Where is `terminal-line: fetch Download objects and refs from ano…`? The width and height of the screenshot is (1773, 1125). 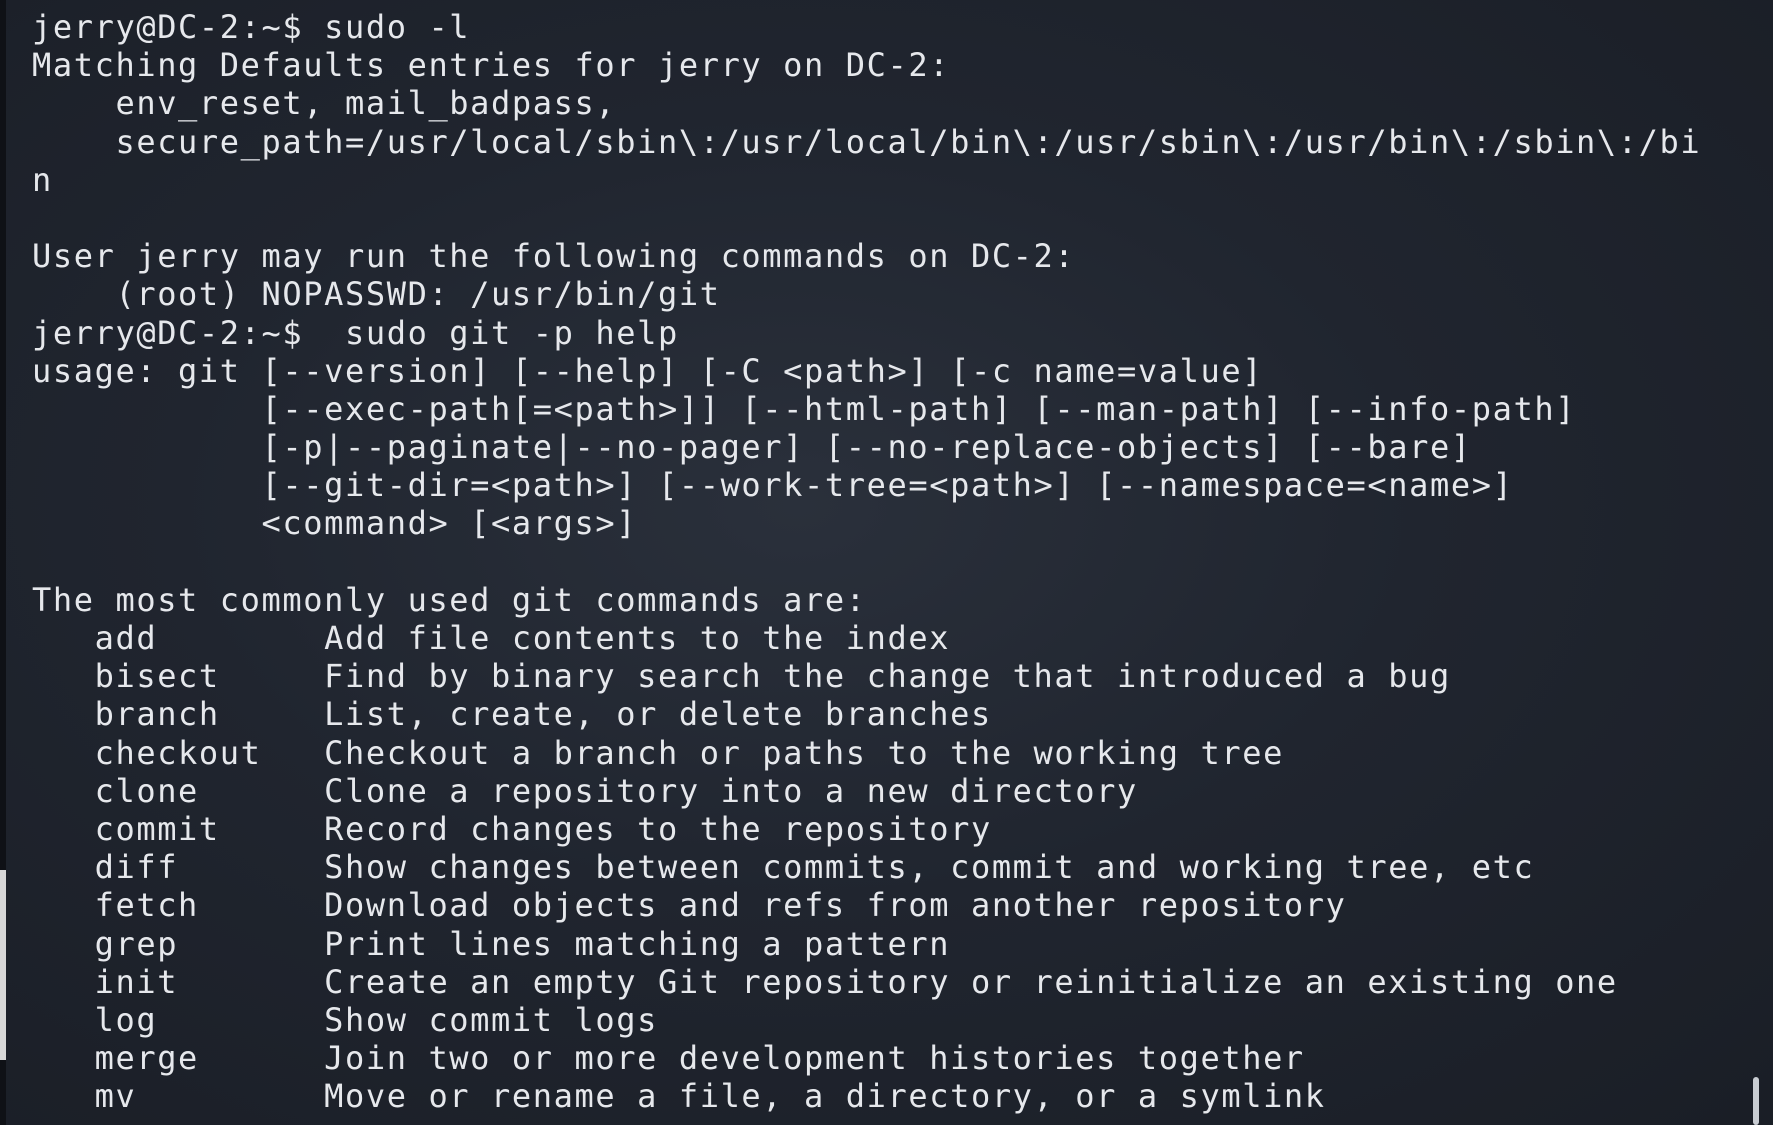 terminal-line: fetch Download objects and refs from ano… is located at coordinates (689, 905).